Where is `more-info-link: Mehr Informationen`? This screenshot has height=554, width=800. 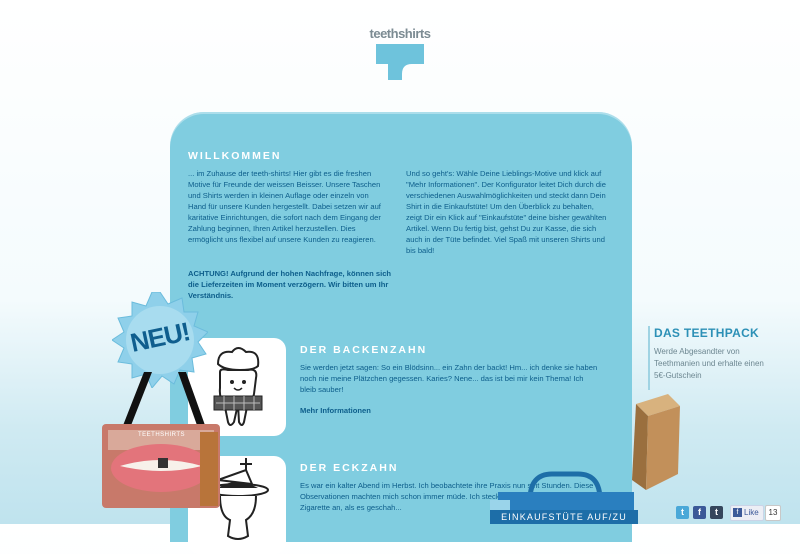 more-info-link: Mehr Informationen is located at coordinates (335, 410).